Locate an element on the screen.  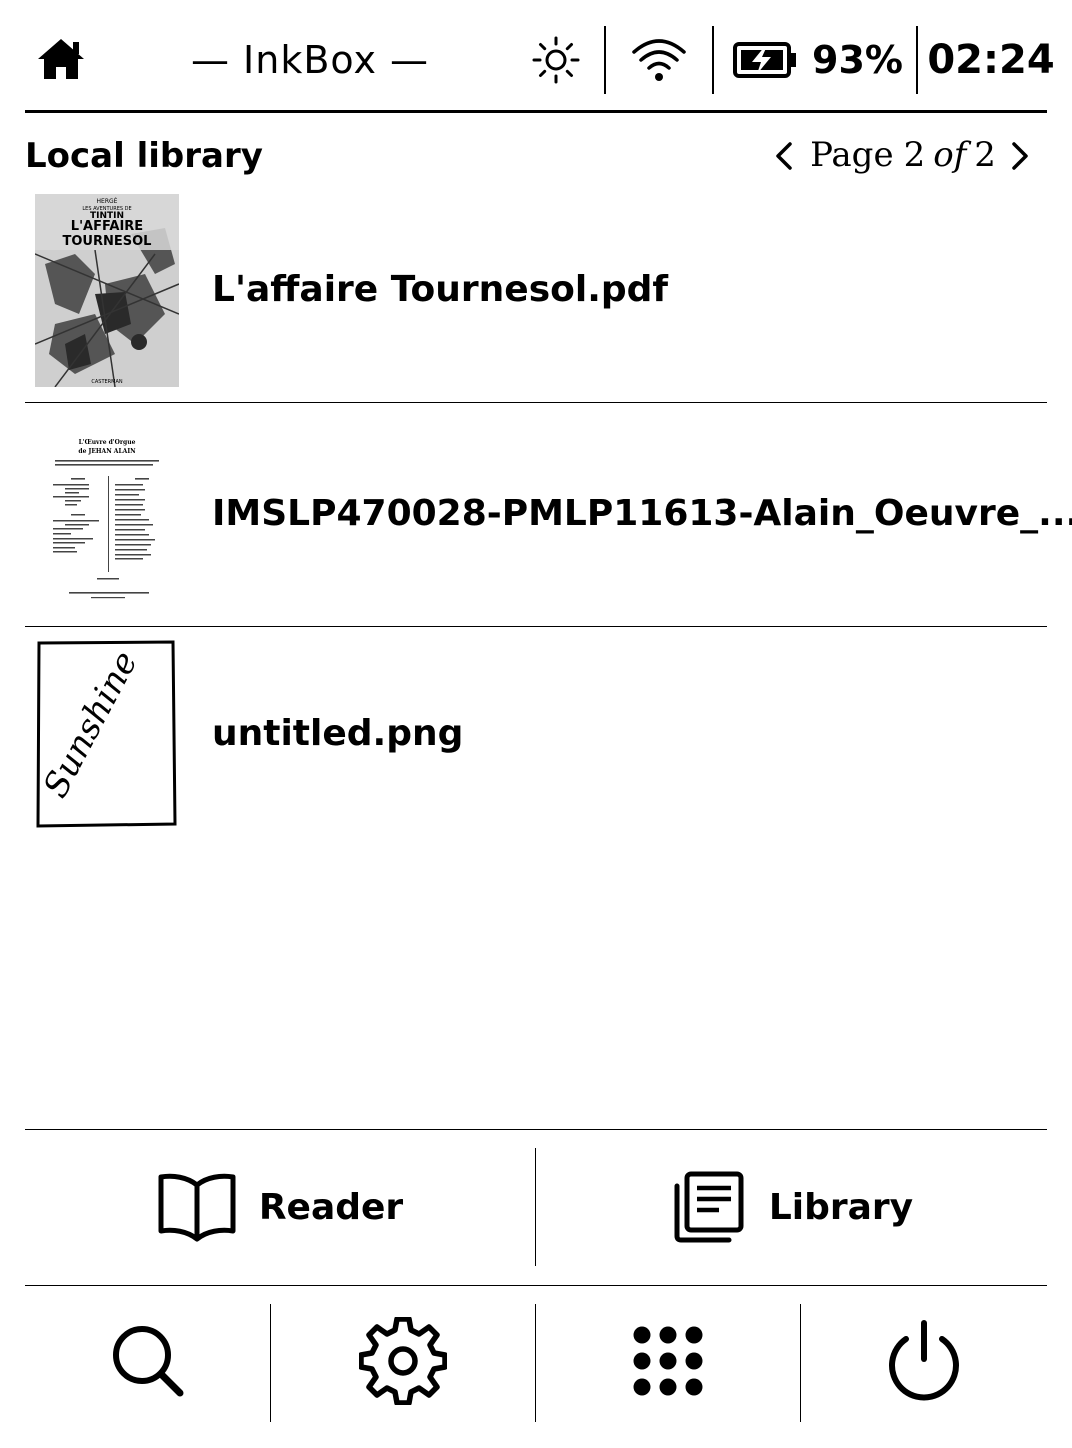
cover-text: CASTERMAN is located at coordinates (107, 382).